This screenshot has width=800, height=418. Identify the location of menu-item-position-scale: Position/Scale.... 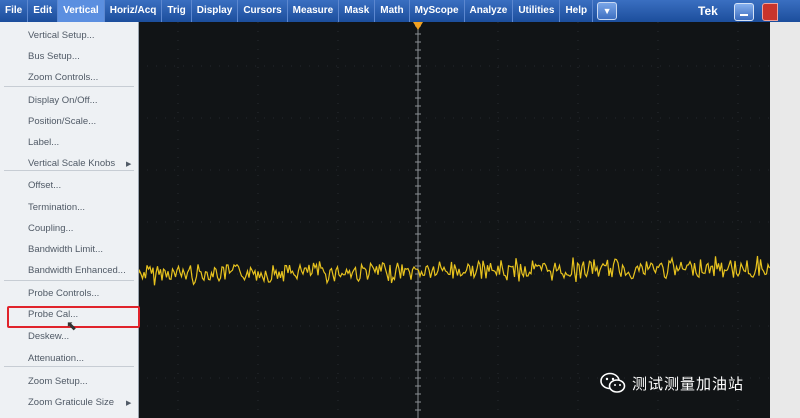
(62, 121).